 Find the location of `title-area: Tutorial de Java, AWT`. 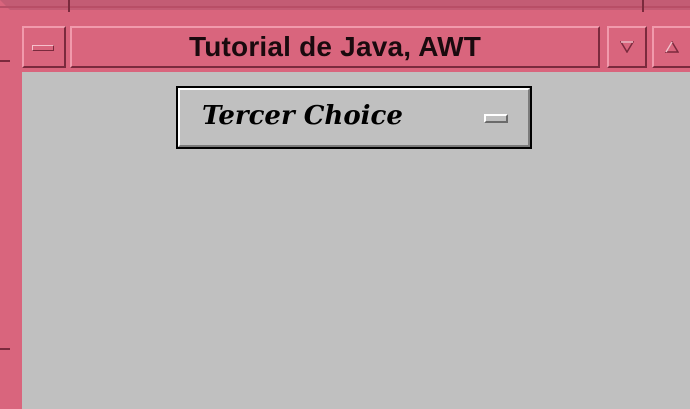

title-area: Tutorial de Java, AWT is located at coordinates (335, 47).